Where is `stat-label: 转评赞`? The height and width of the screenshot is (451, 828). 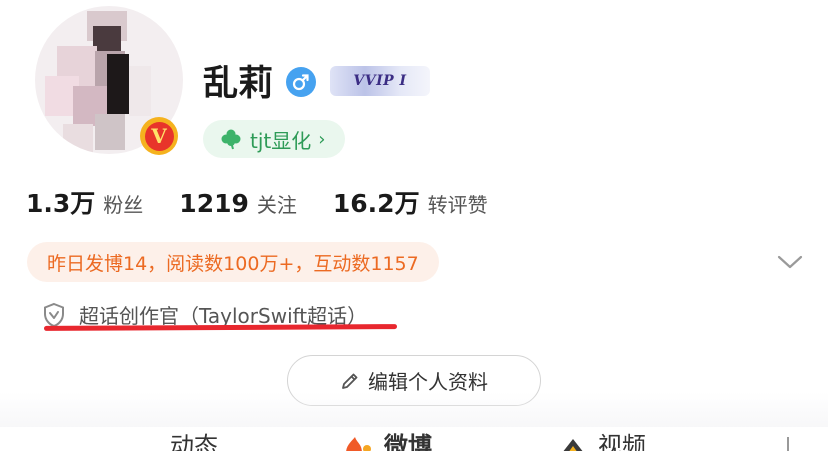 stat-label: 转评赞 is located at coordinates (457, 205).